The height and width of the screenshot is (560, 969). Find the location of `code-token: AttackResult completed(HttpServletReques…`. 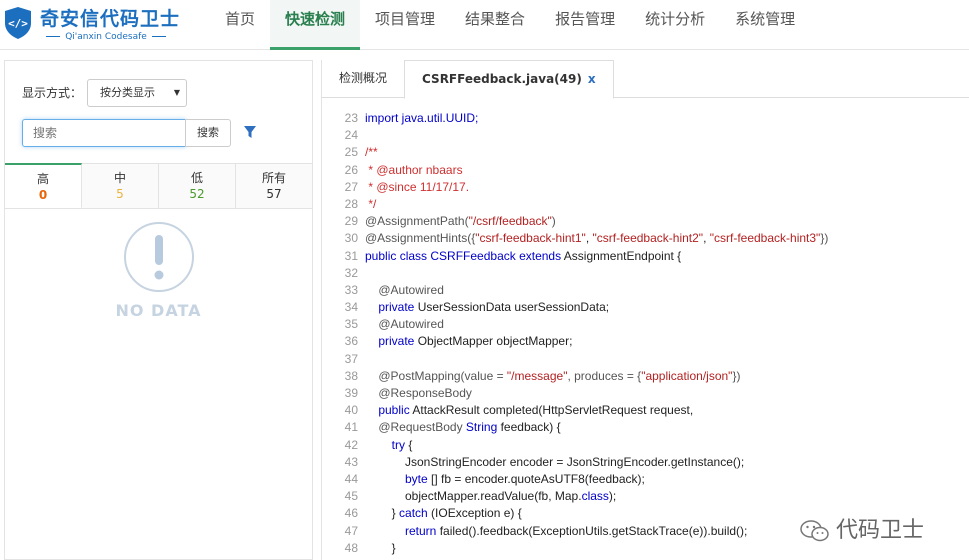

code-token: AttackResult completed(HttpServletReques… is located at coordinates (553, 410).